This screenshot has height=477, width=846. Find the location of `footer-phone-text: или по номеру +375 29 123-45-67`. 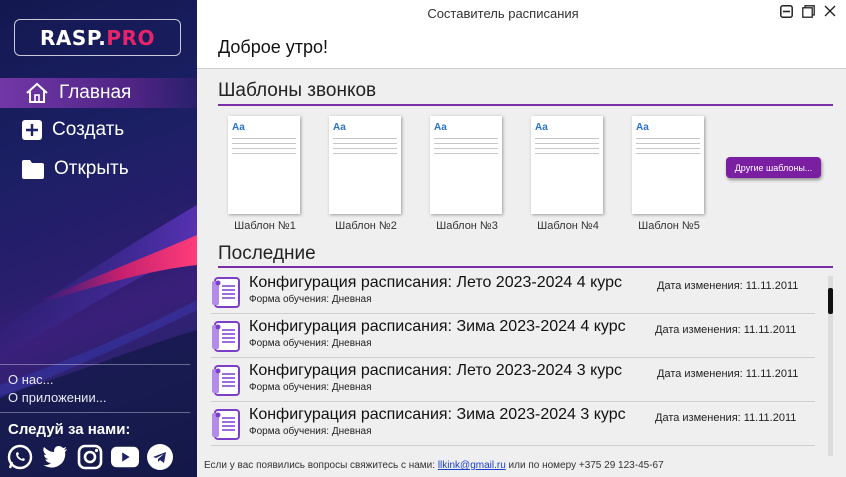

footer-phone-text: или по номеру +375 29 123-45-67 is located at coordinates (584, 465).